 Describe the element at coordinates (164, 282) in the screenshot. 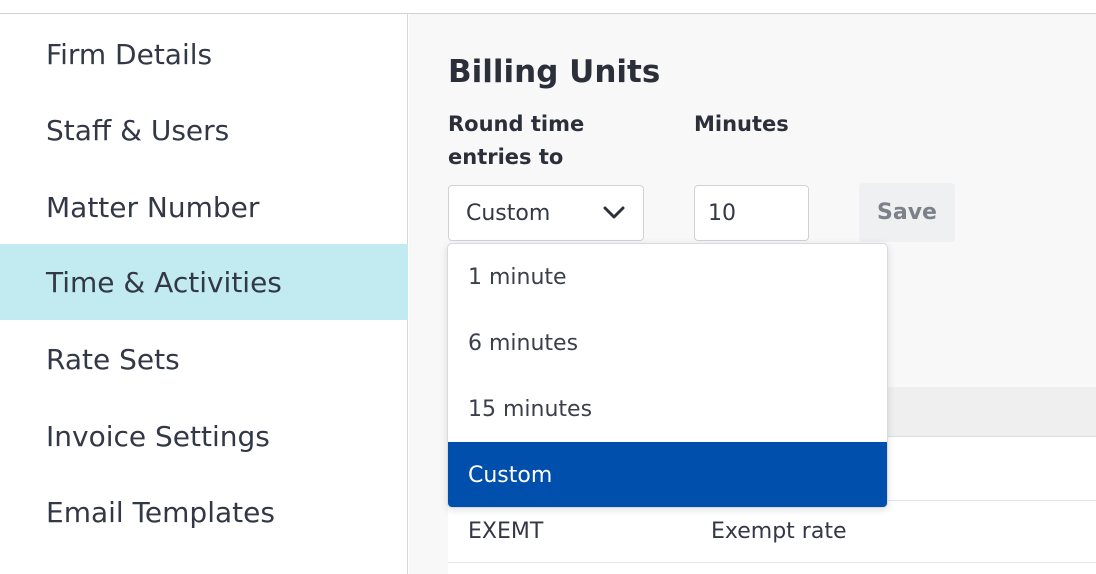

I see `sidebar-item-label: Time & Activities` at that location.